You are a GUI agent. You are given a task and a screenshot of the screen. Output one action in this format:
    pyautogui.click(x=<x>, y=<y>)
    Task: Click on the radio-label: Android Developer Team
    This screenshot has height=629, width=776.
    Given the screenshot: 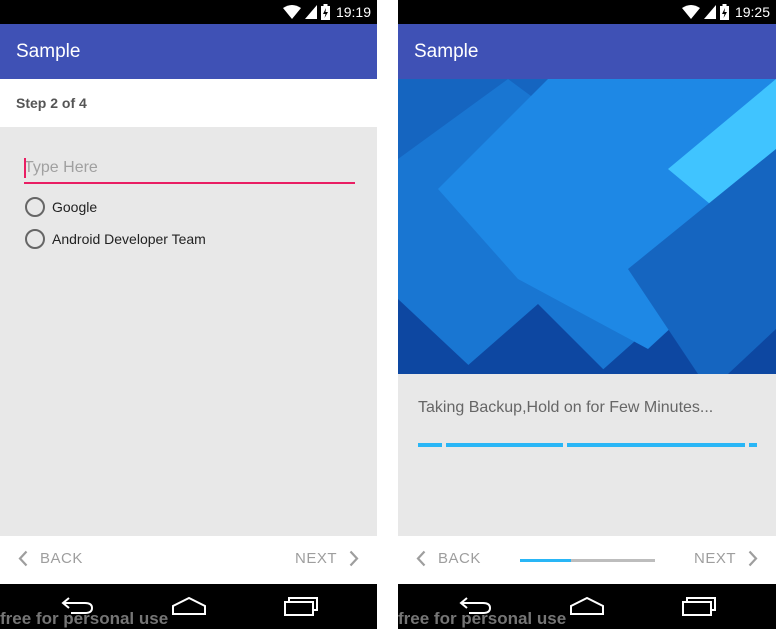 What is the action you would take?
    pyautogui.click(x=129, y=239)
    